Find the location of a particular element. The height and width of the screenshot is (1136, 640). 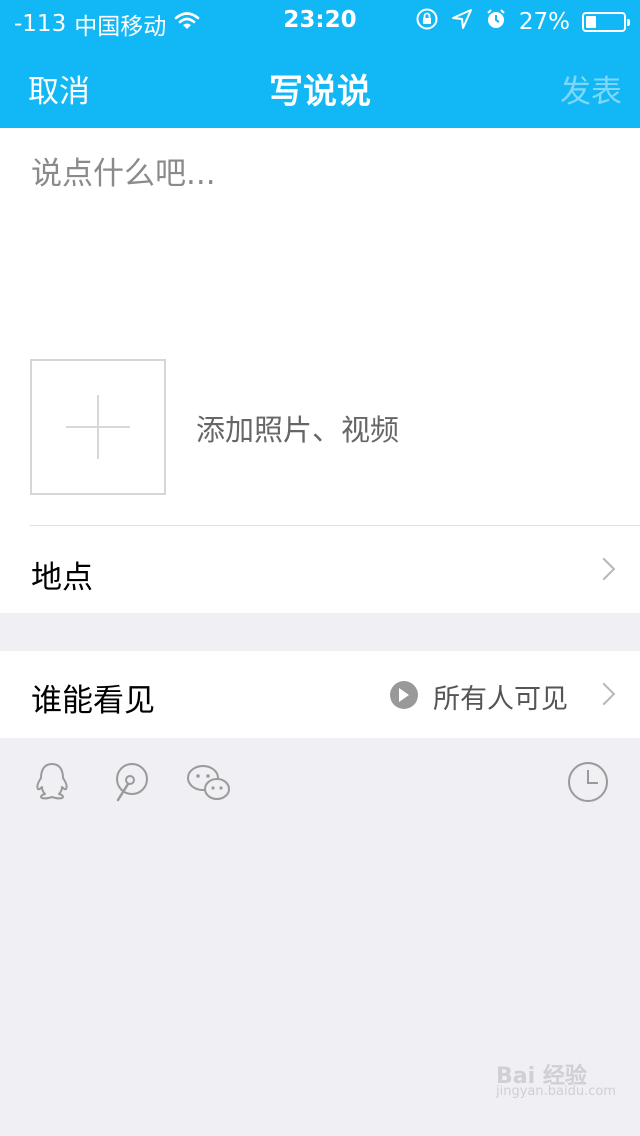

navigation-bar: 取消 写说说 发表 is located at coordinates (320, 84).